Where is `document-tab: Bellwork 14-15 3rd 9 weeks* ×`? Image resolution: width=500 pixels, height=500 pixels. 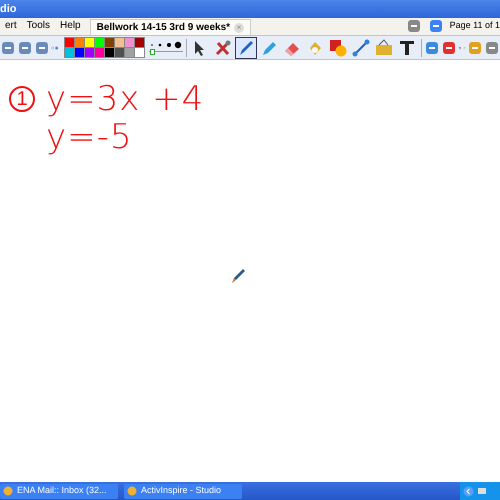 document-tab: Bellwork 14-15 3rd 9 weeks* × is located at coordinates (171, 27).